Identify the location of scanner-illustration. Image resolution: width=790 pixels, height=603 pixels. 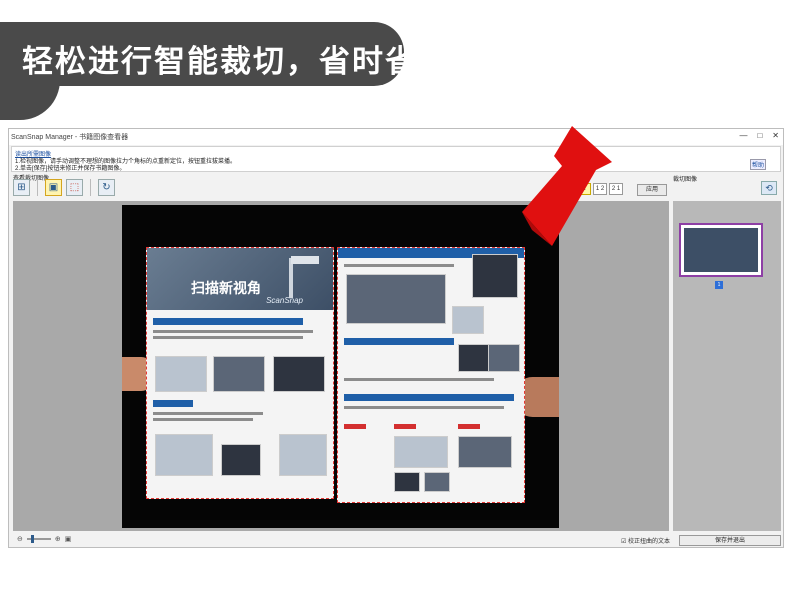
(304, 277).